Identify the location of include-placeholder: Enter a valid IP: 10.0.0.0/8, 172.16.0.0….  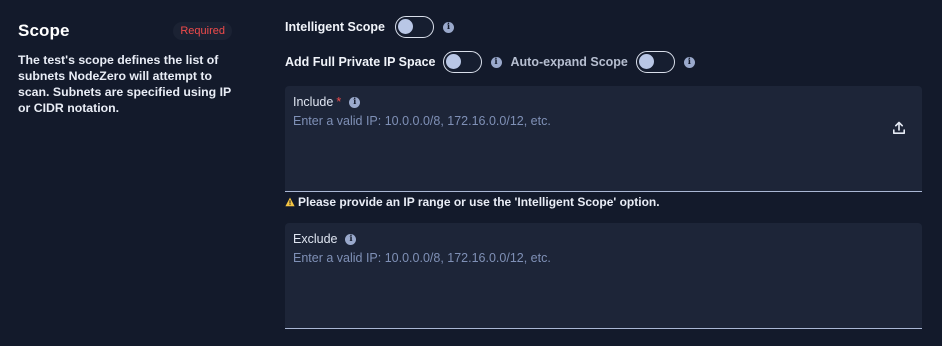
(422, 121).